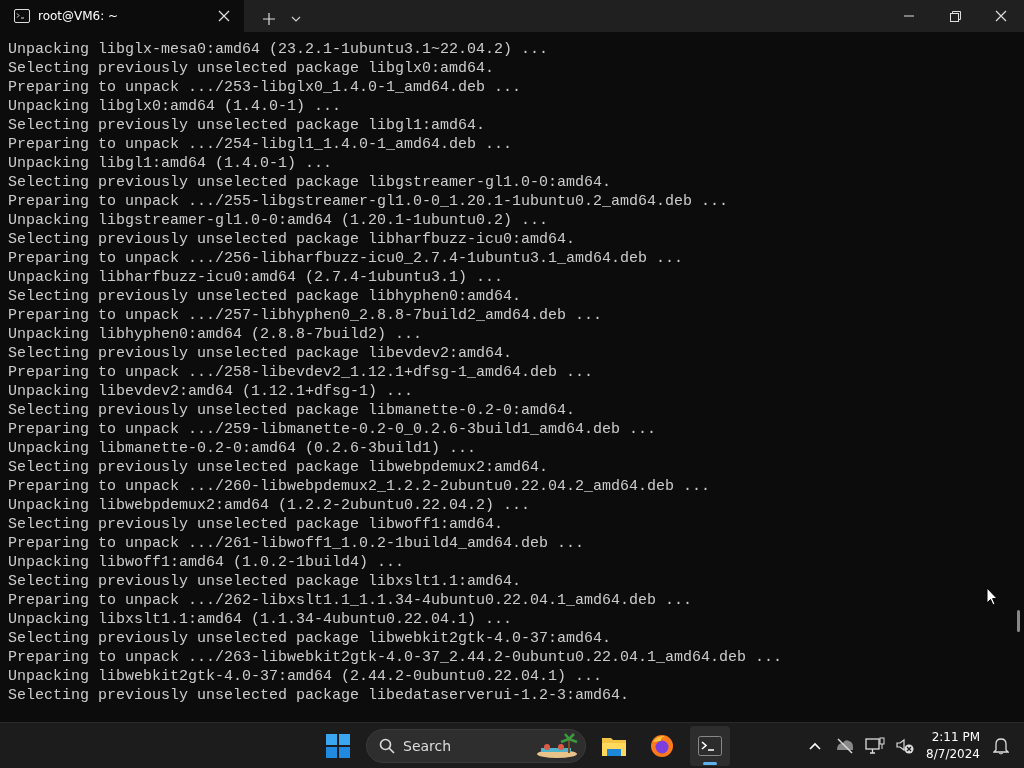  Describe the element at coordinates (310, 182) in the screenshot. I see `terminal-line: Selecting previously unselected package libgstreamer-gl1.0-0:amd64.` at that location.